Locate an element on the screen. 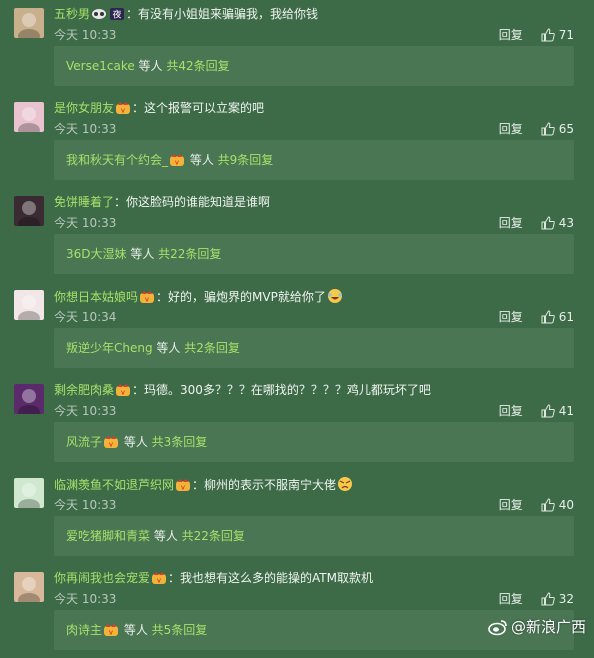 The image size is (594, 658). username-link: 你想日本姑娘吗 is located at coordinates (96, 297).